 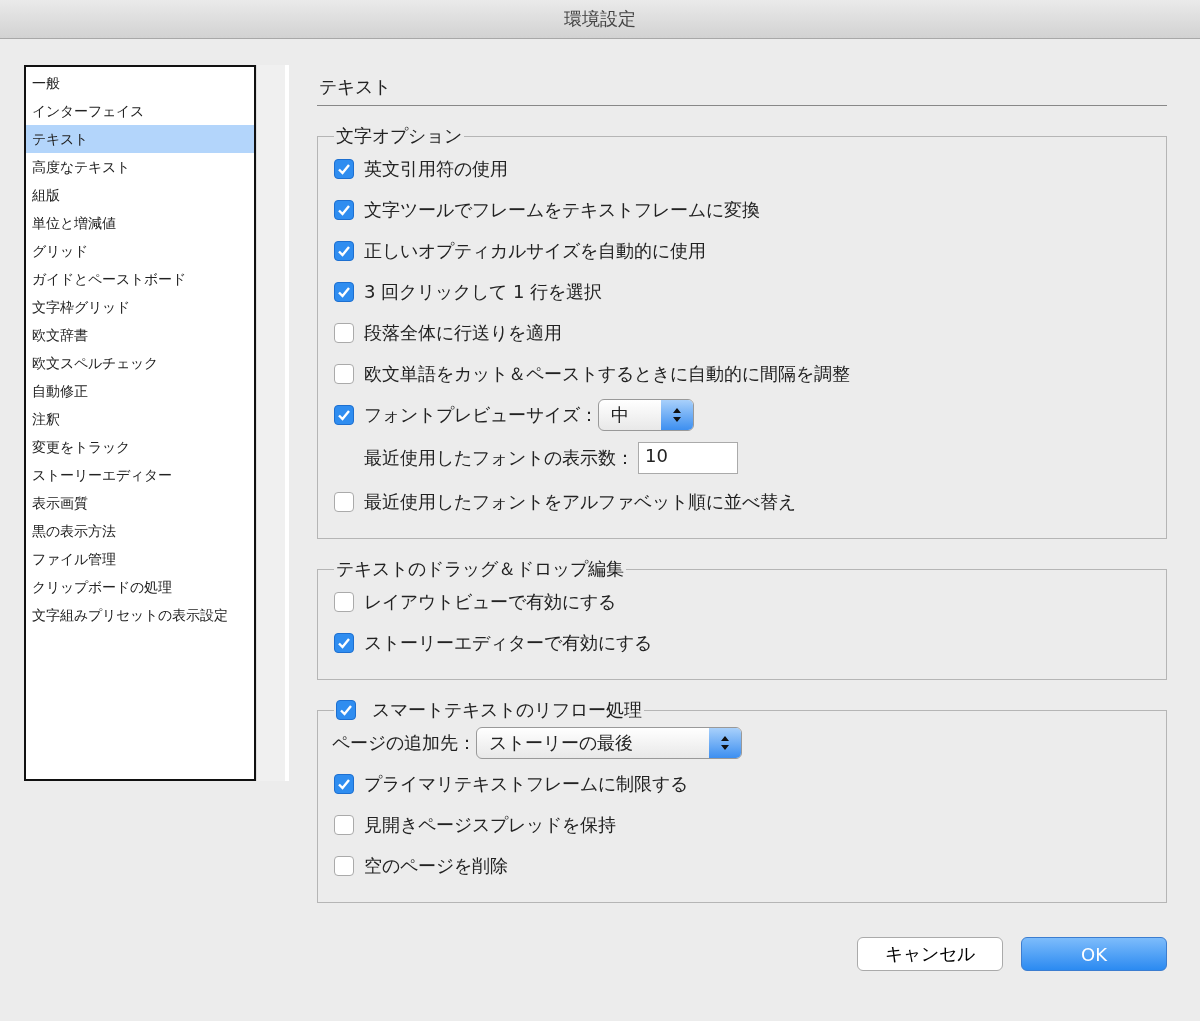 What do you see at coordinates (140, 419) in the screenshot?
I see `sidebar-item: 注釈` at bounding box center [140, 419].